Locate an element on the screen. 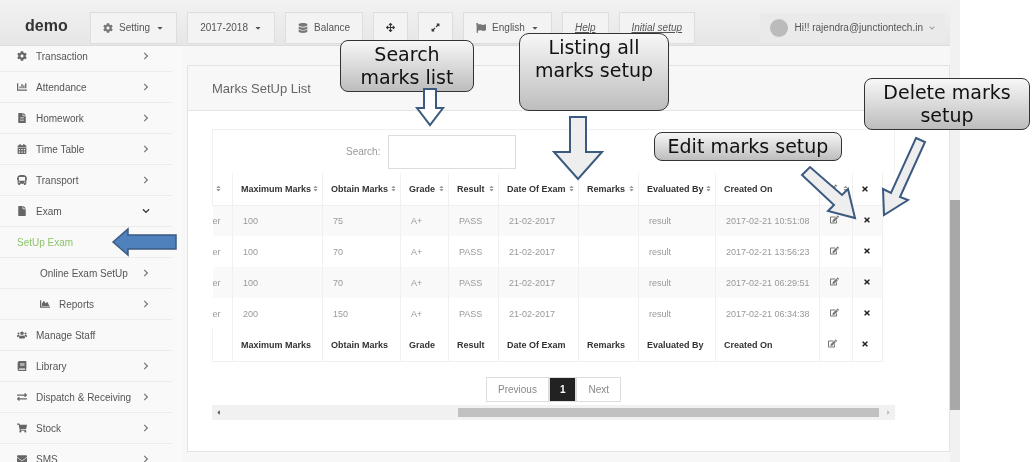 This screenshot has width=1035, height=462. column-footer: Remarks is located at coordinates (608, 345).